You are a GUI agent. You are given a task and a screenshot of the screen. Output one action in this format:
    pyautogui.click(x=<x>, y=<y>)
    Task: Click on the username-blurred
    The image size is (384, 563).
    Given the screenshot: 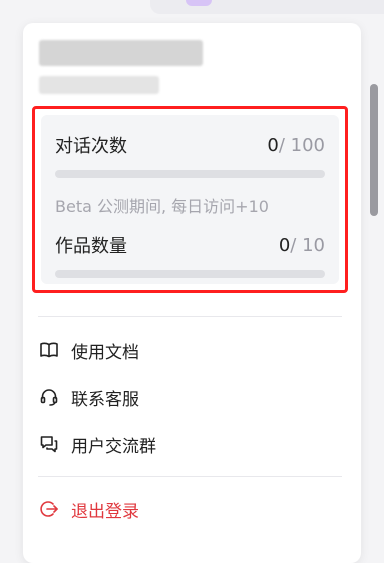 What is the action you would take?
    pyautogui.click(x=121, y=53)
    